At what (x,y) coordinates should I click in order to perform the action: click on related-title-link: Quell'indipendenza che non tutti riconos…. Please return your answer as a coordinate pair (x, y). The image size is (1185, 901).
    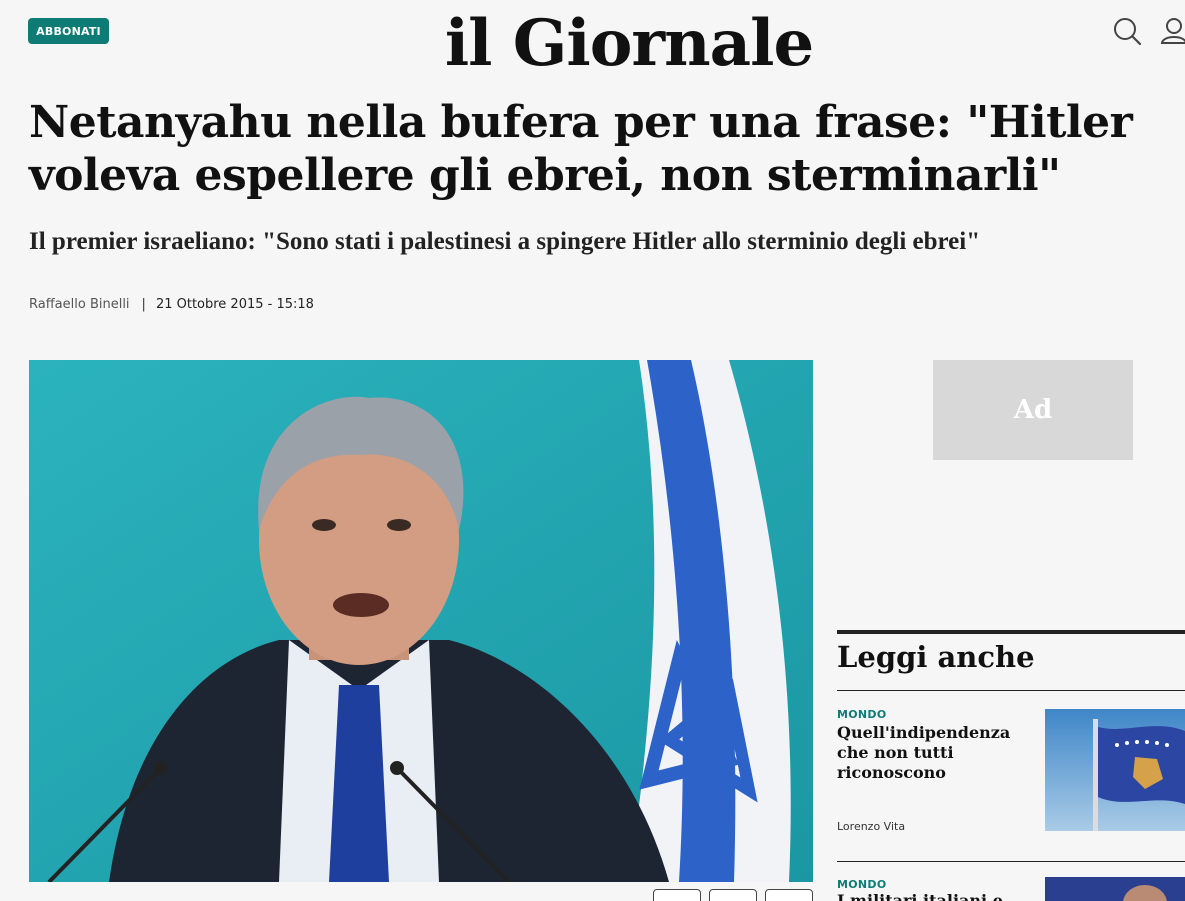
    Looking at the image, I should click on (937, 753).